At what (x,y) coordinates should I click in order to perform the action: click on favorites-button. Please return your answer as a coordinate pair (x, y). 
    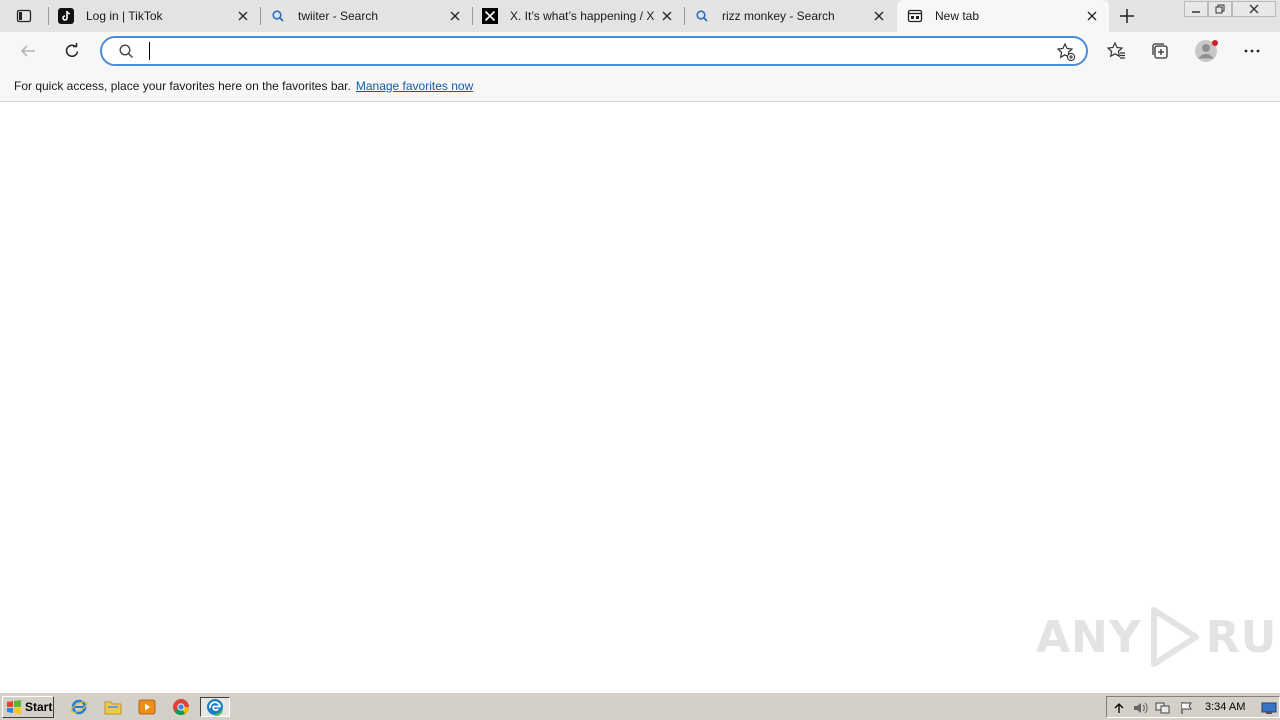
    Looking at the image, I should click on (1116, 51).